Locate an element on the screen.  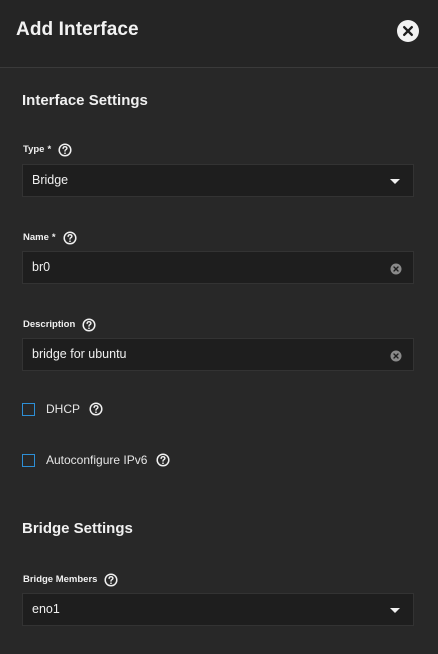
bridge-settings-heading: Bridge Settings is located at coordinates (77, 528).